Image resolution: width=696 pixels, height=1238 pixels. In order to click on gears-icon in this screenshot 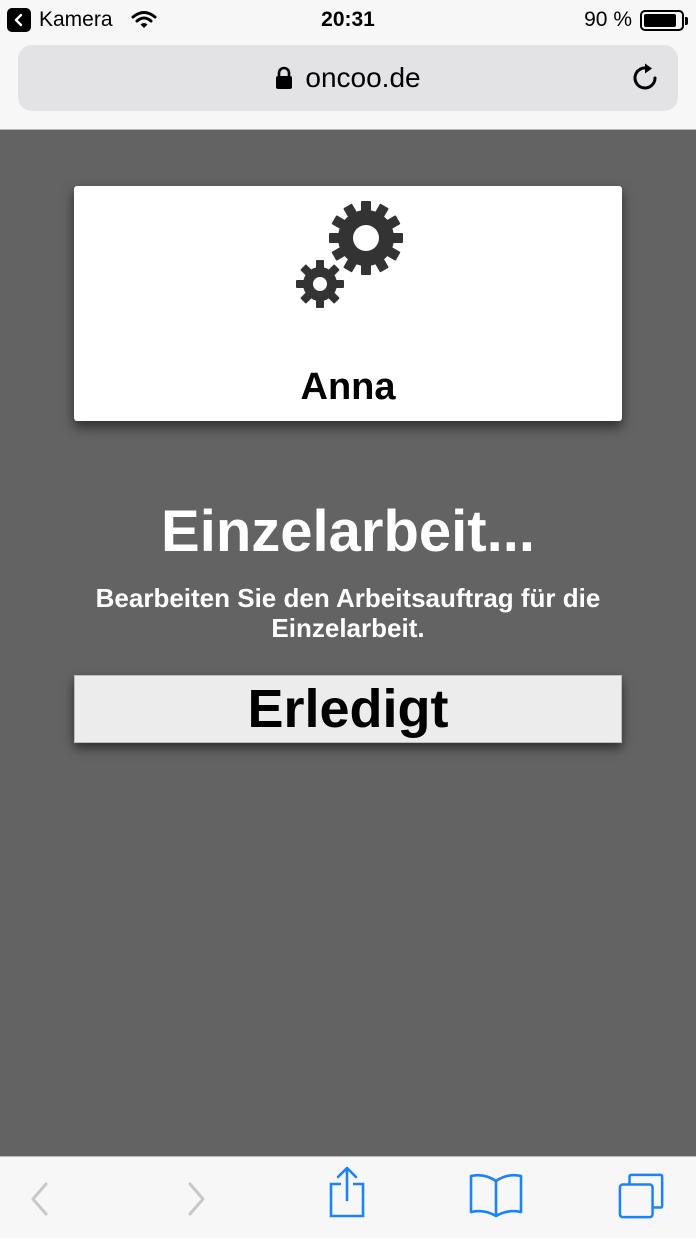, I will do `click(351, 253)`.